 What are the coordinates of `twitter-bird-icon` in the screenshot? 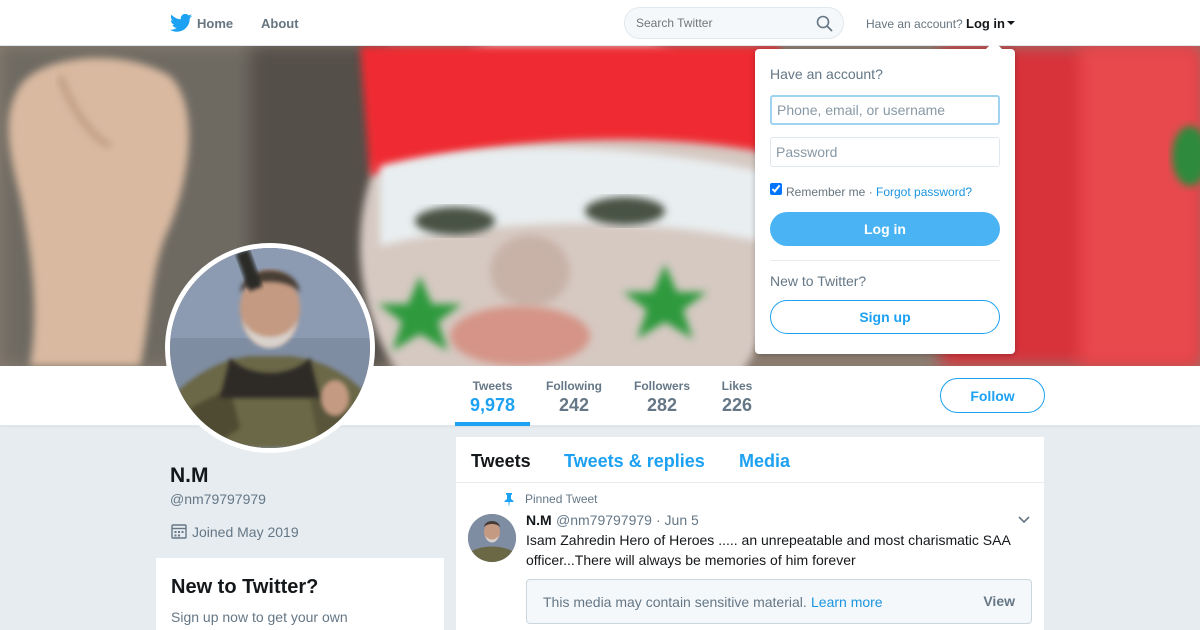 It's located at (181, 23).